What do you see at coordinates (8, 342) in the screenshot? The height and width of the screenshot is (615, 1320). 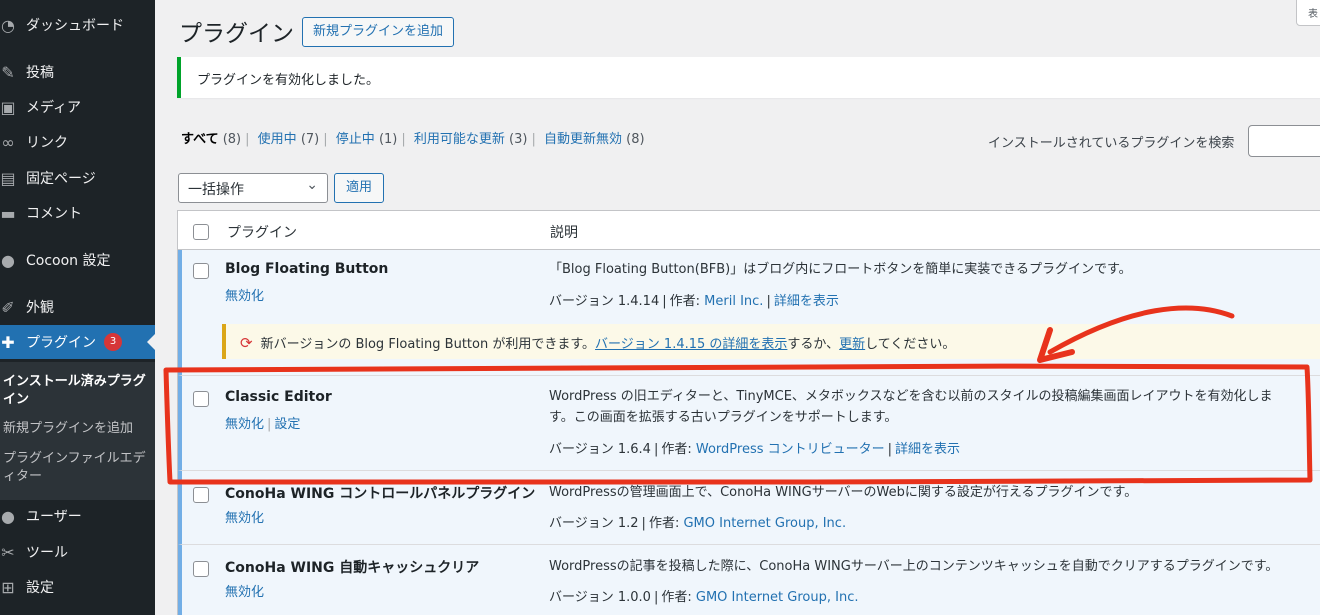 I see `plugin-icon: ✚` at bounding box center [8, 342].